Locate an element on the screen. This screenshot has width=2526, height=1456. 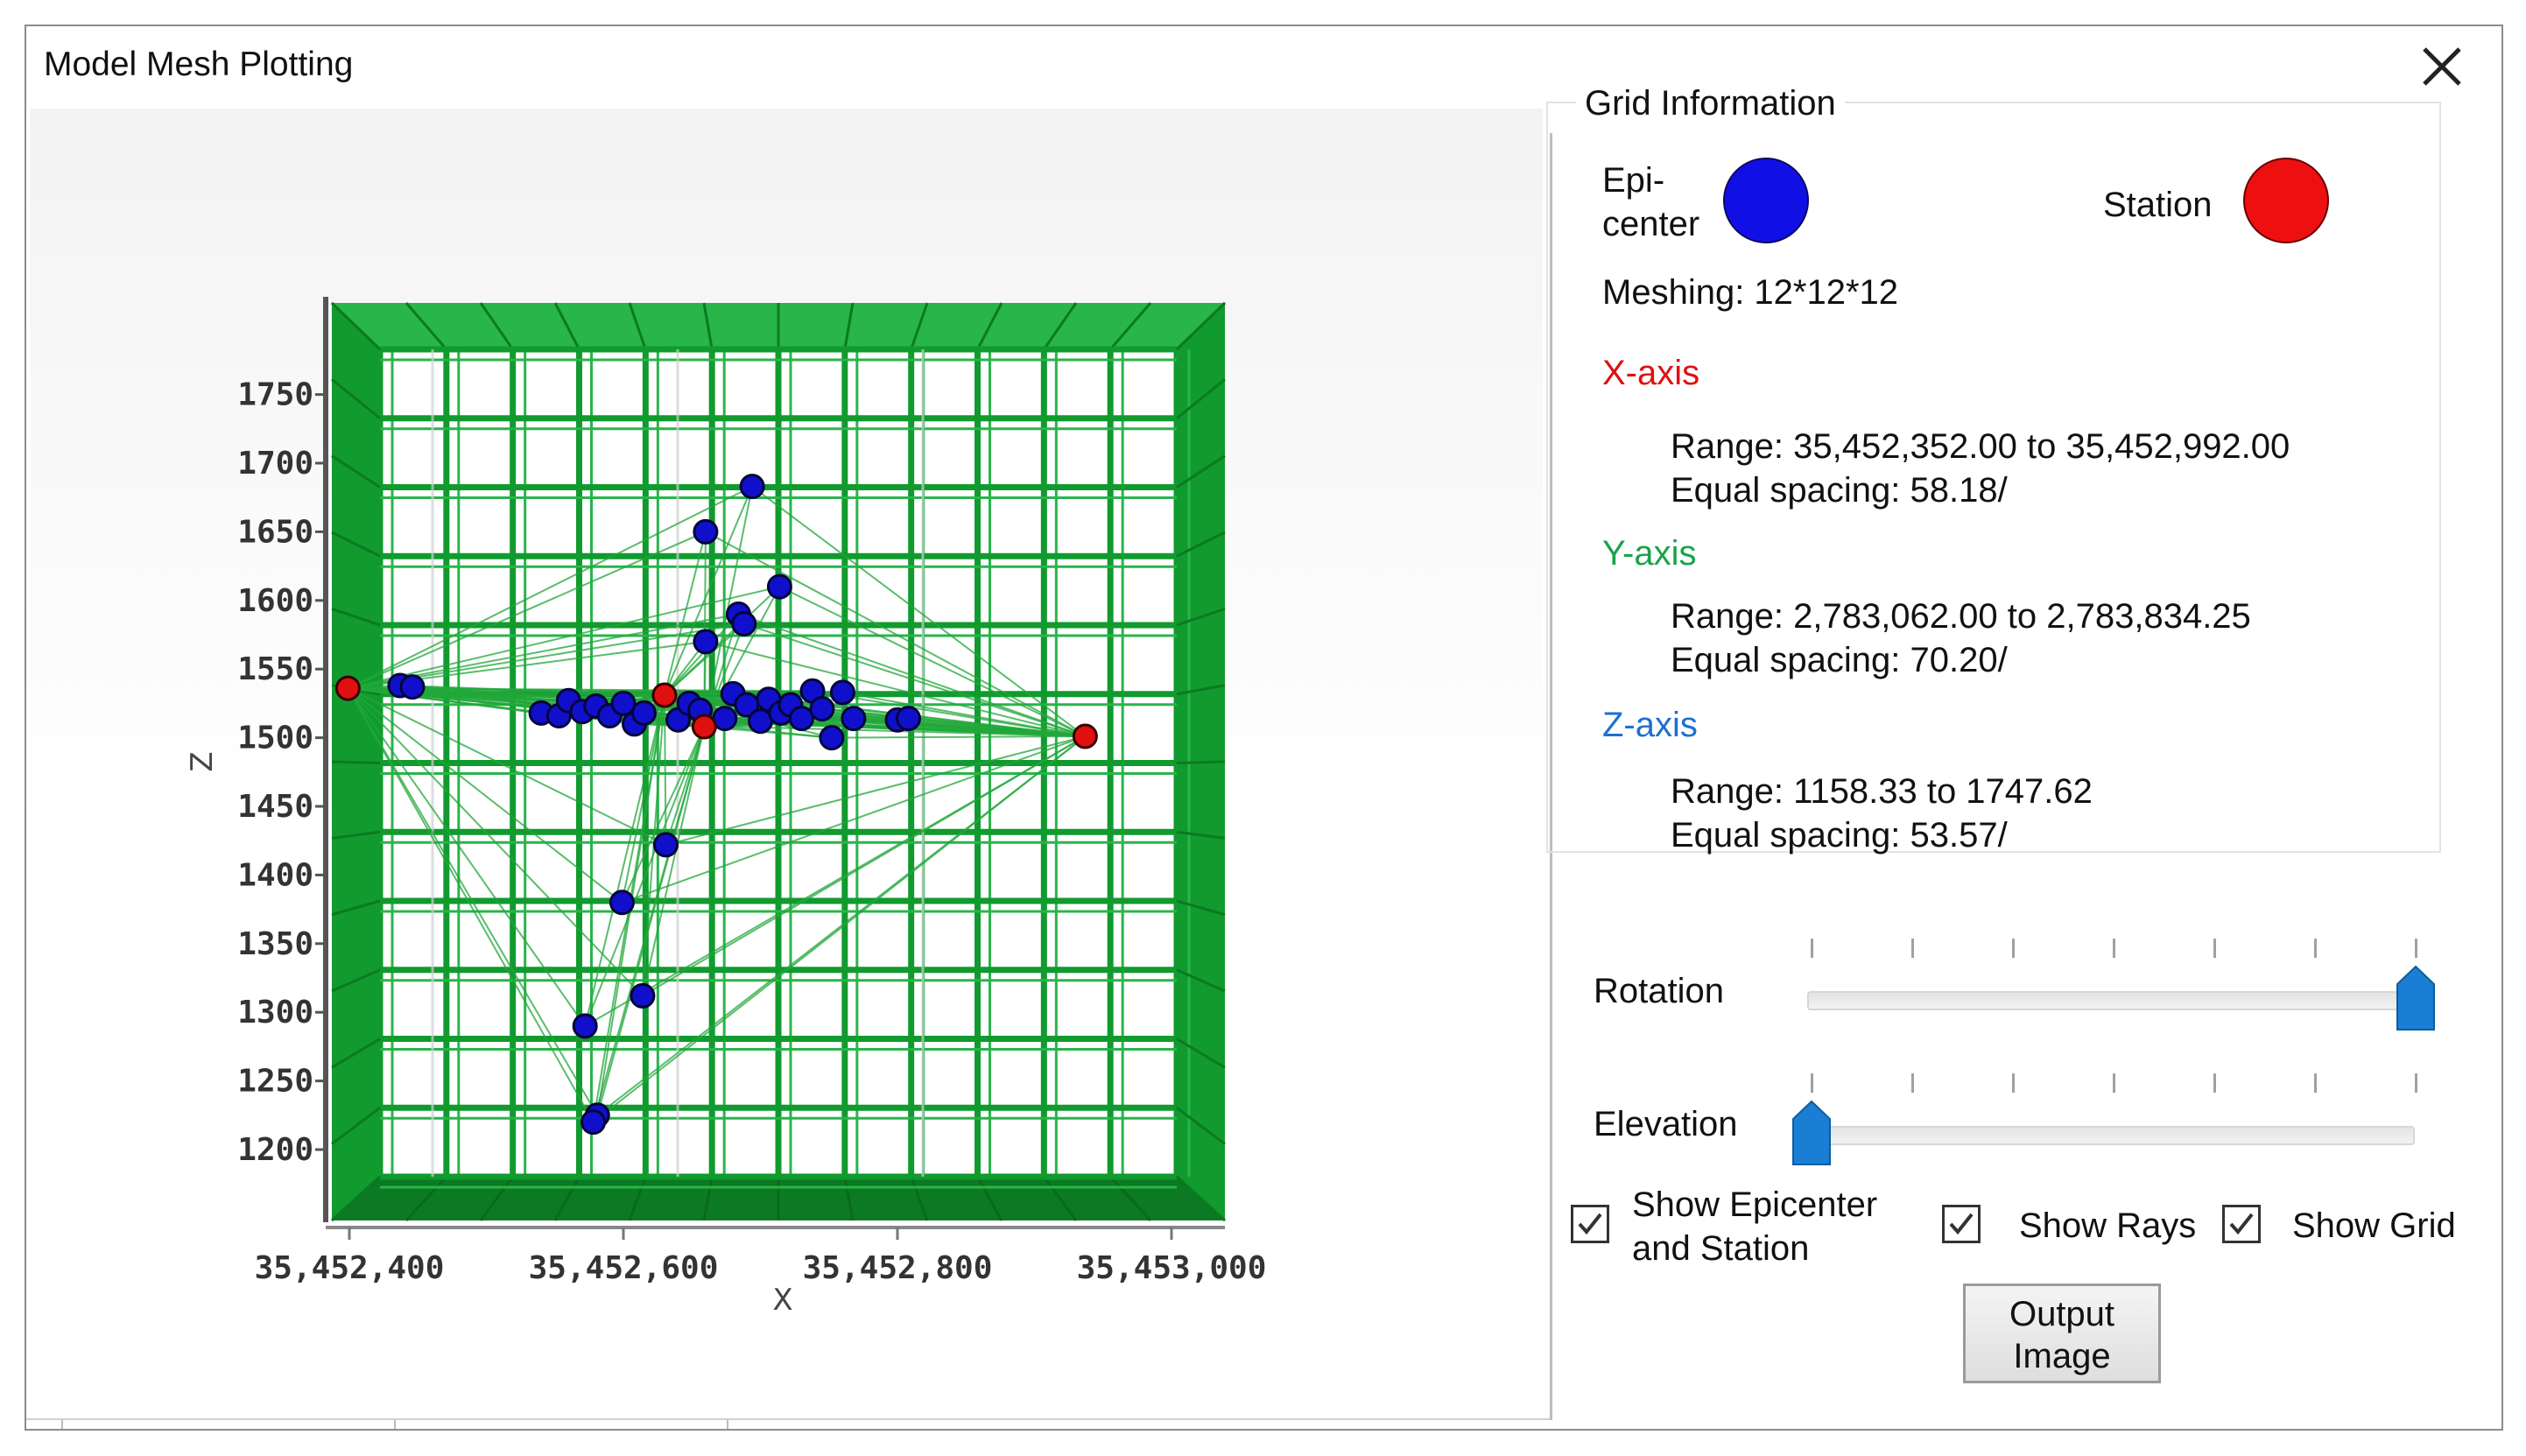
elevation-slider-thumb is located at coordinates (1811, 1133).